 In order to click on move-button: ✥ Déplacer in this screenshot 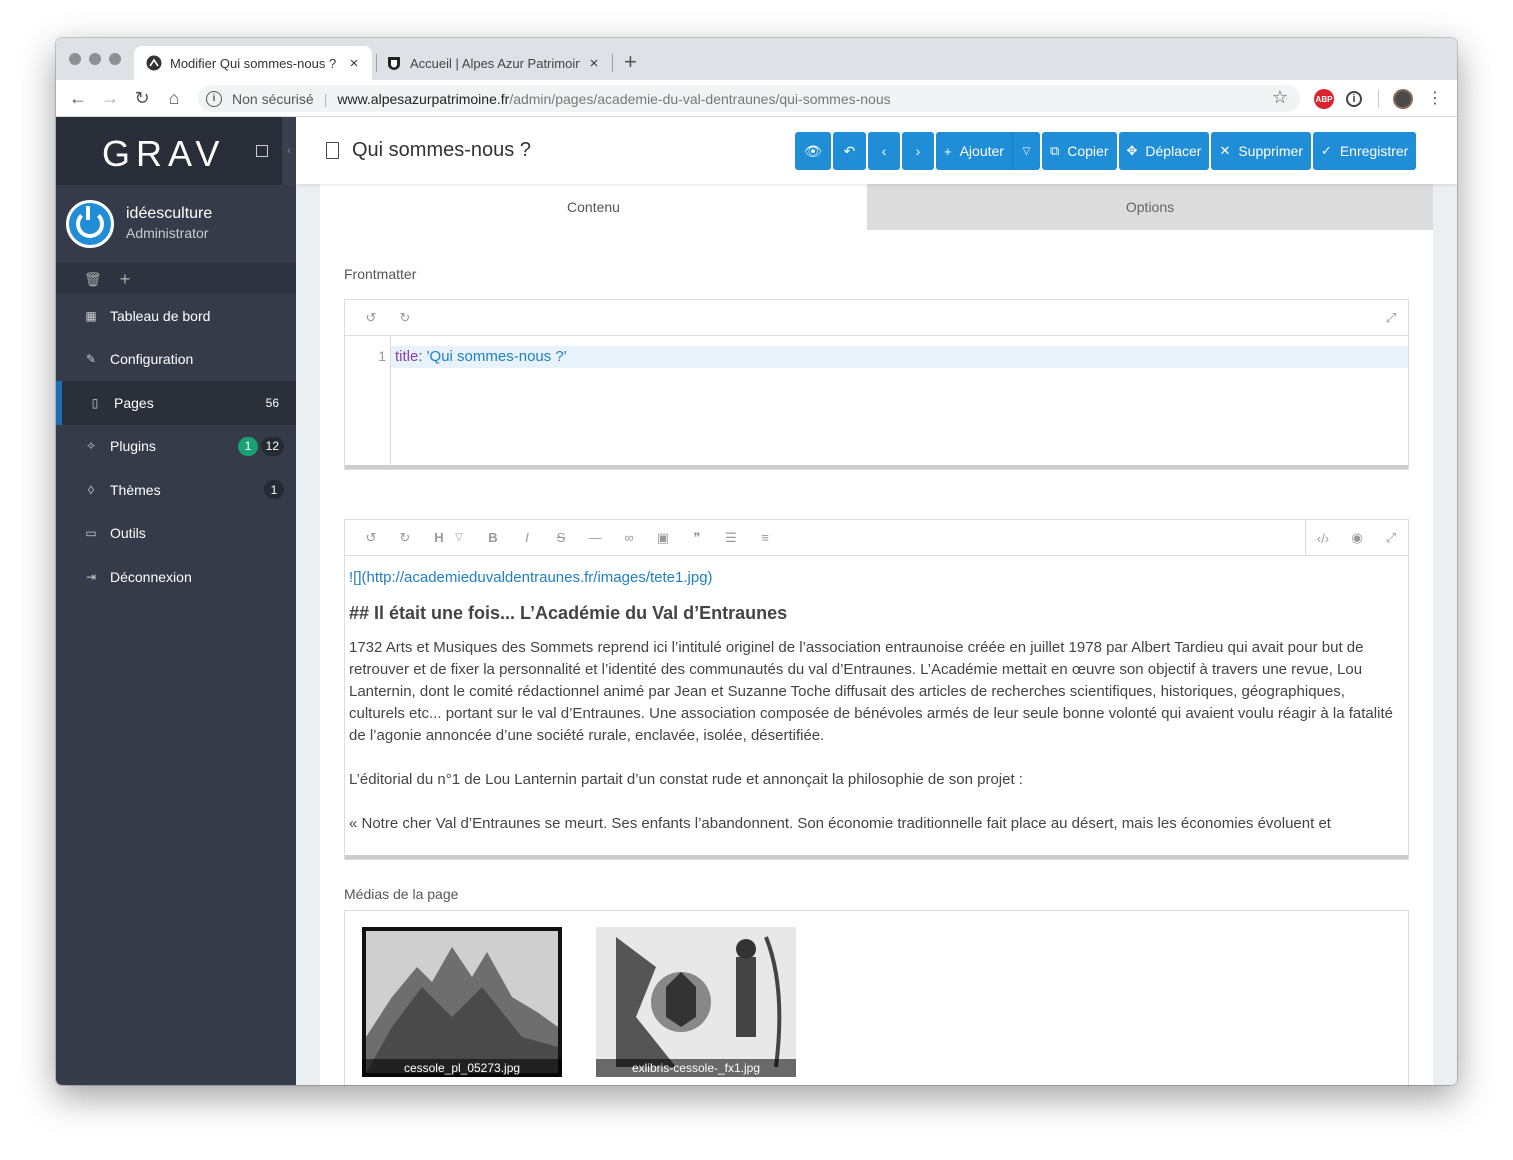, I will do `click(1164, 151)`.